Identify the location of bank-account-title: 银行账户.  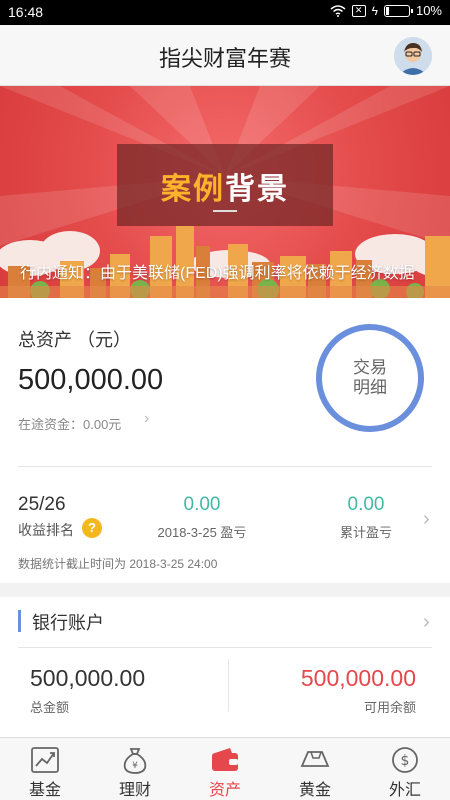
(68, 623).